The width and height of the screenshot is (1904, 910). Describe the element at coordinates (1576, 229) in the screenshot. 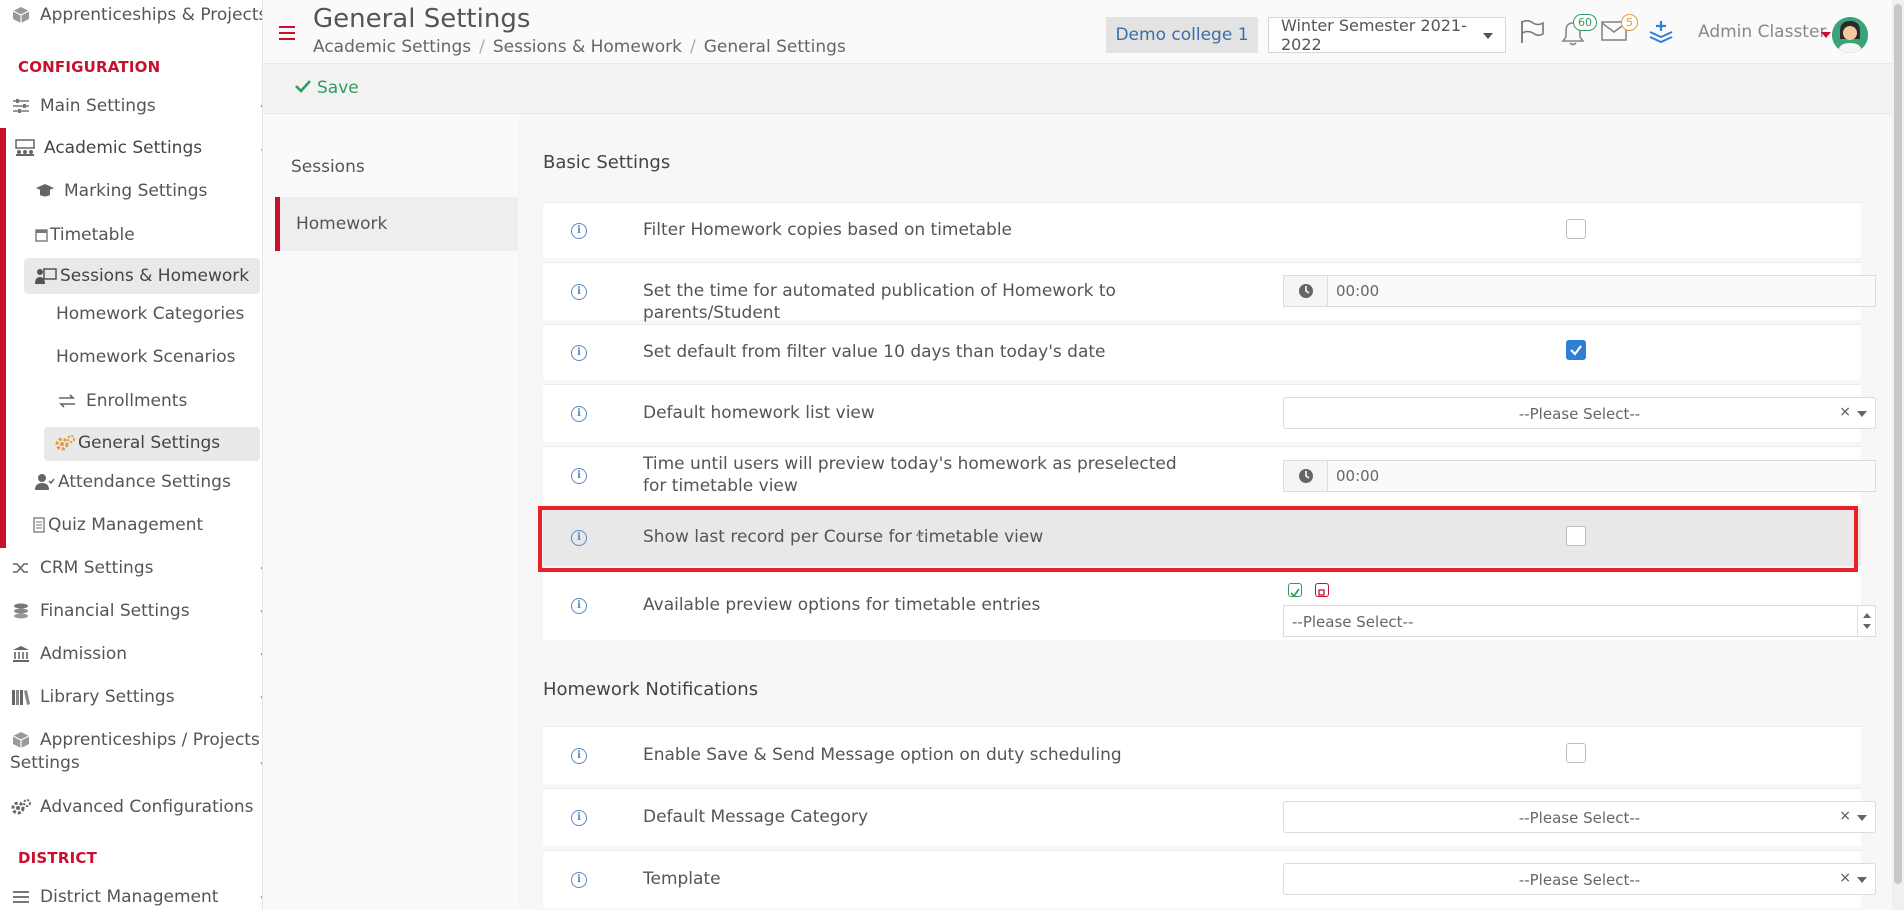

I see `filter-homework-copies-checkbox` at that location.